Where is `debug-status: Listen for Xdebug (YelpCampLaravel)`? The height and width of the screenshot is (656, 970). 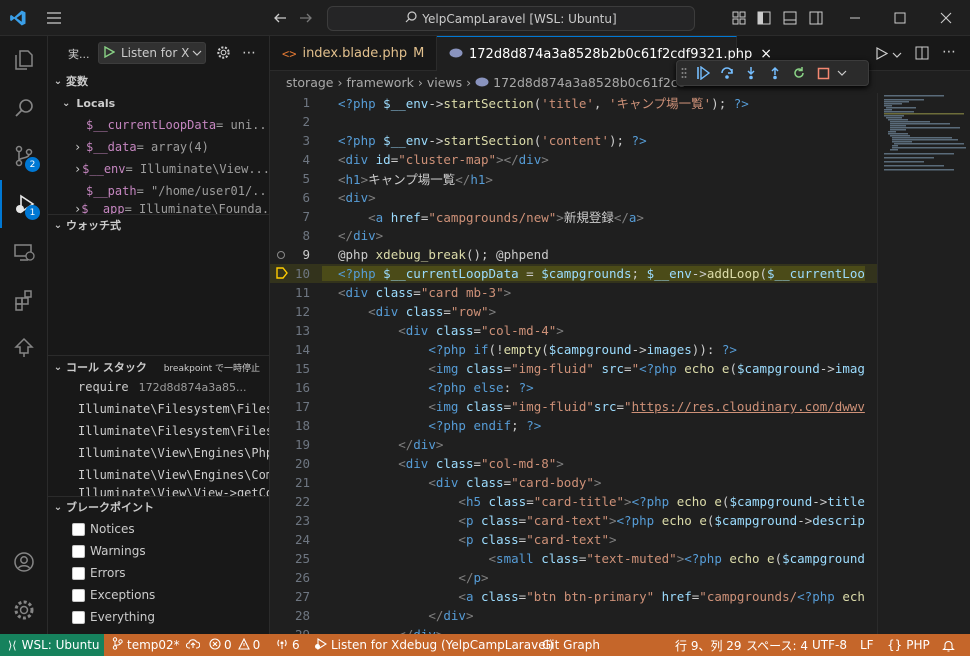
debug-status: Listen for Xdebug (YelpCampLaravel) is located at coordinates (434, 645).